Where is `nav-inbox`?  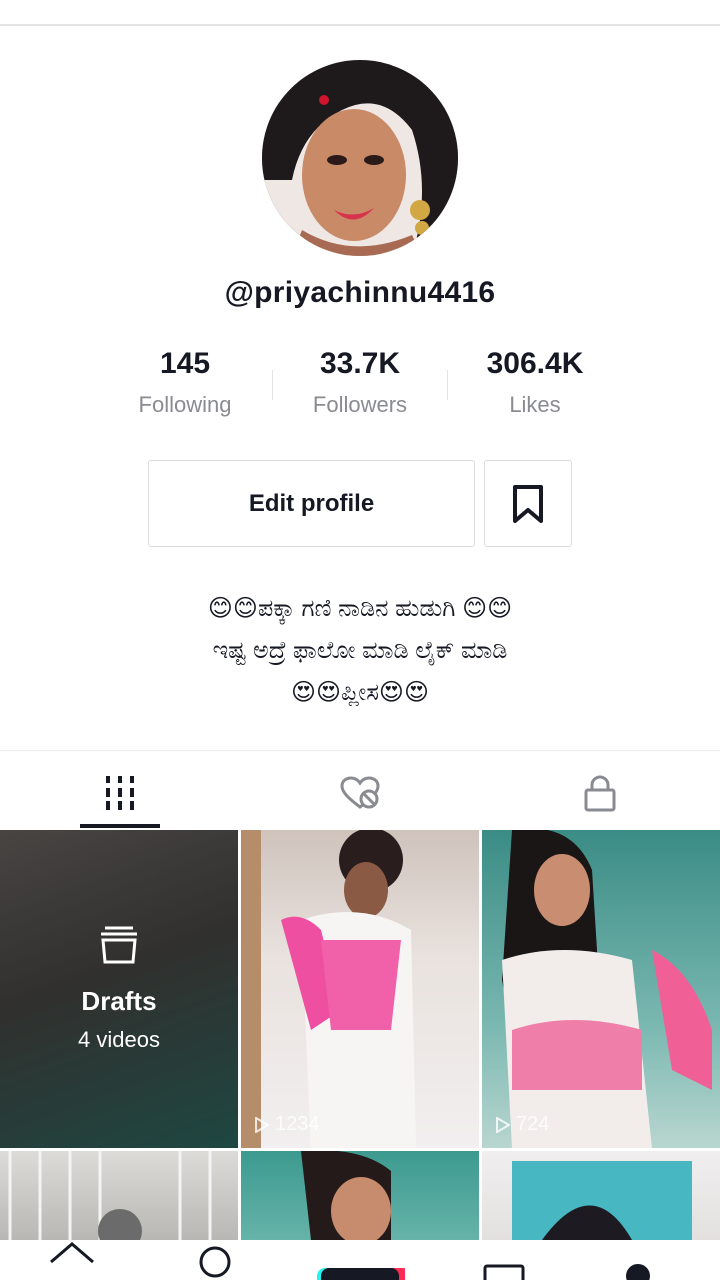 nav-inbox is located at coordinates (504, 1260).